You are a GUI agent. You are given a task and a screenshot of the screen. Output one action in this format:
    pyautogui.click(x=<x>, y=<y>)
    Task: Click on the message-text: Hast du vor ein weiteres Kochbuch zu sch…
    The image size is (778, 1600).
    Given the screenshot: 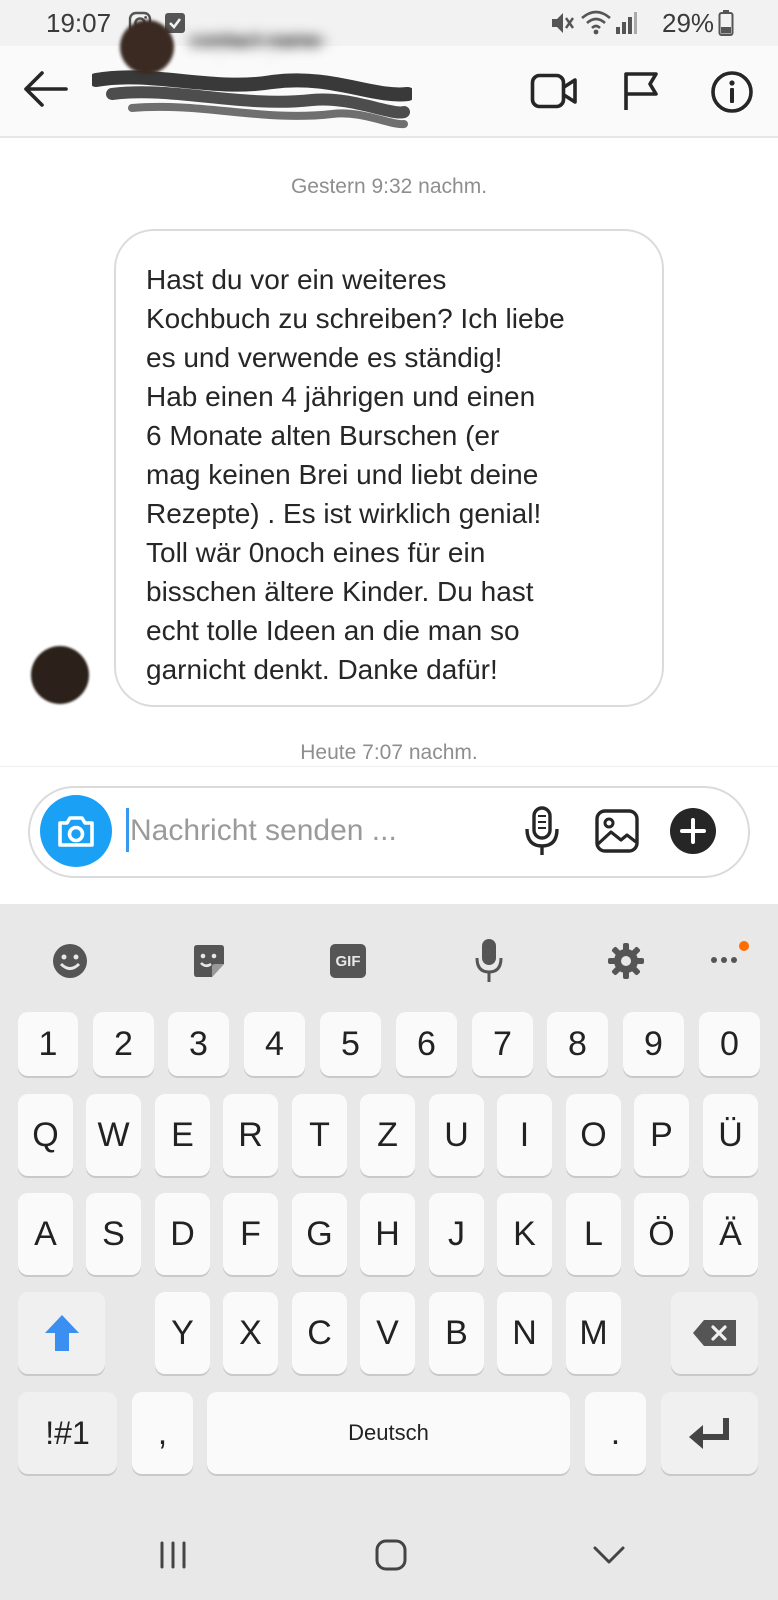 What is the action you would take?
    pyautogui.click(x=355, y=474)
    